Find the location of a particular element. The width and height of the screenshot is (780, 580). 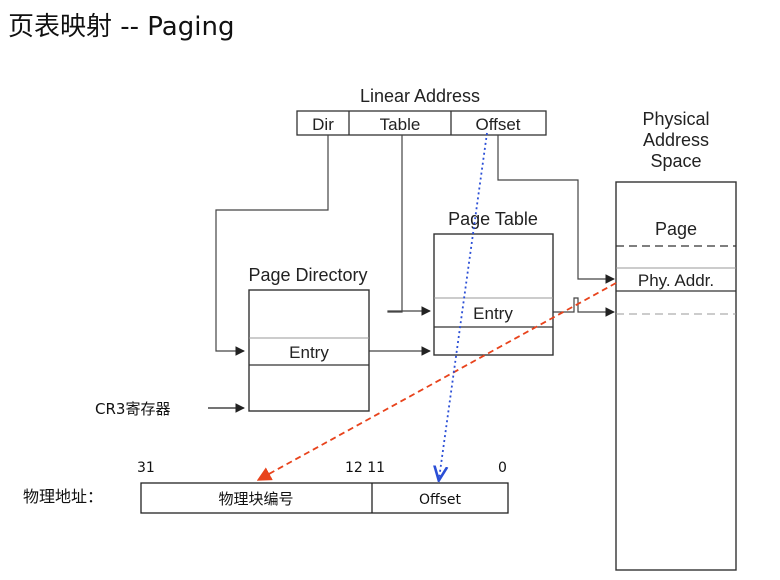

offset-field: Offset is located at coordinates (440, 500).